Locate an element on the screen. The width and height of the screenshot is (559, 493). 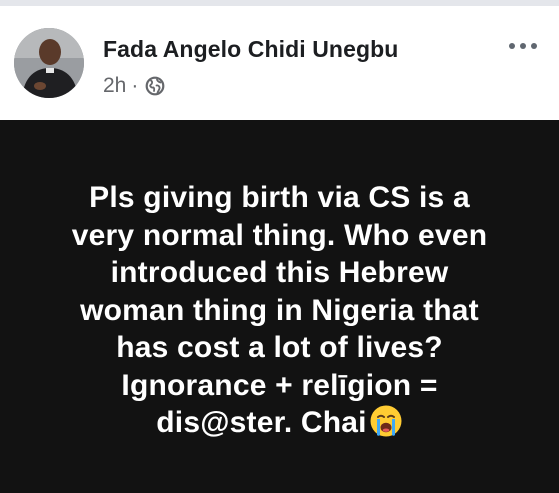
status-line: very normal thing. Who even is located at coordinates (279, 235).